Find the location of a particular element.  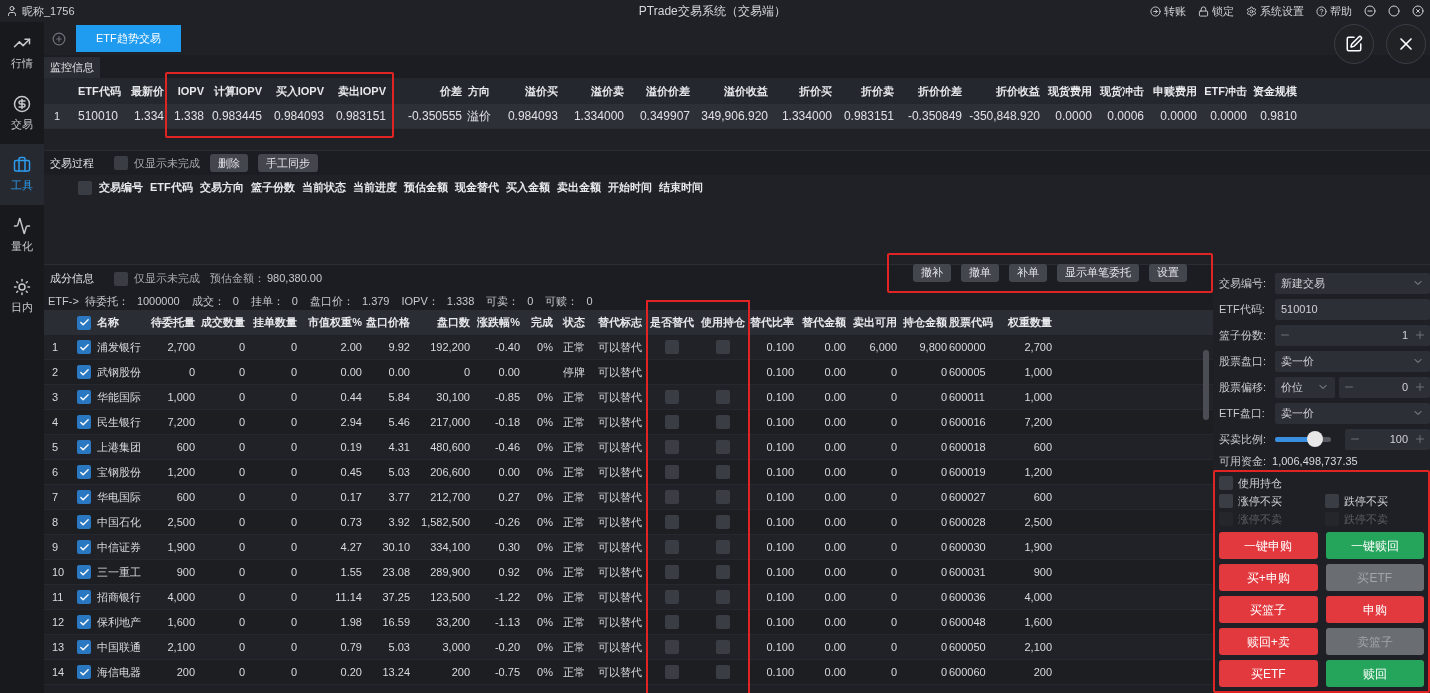

summary-label: IOPV： is located at coordinates (420, 301).